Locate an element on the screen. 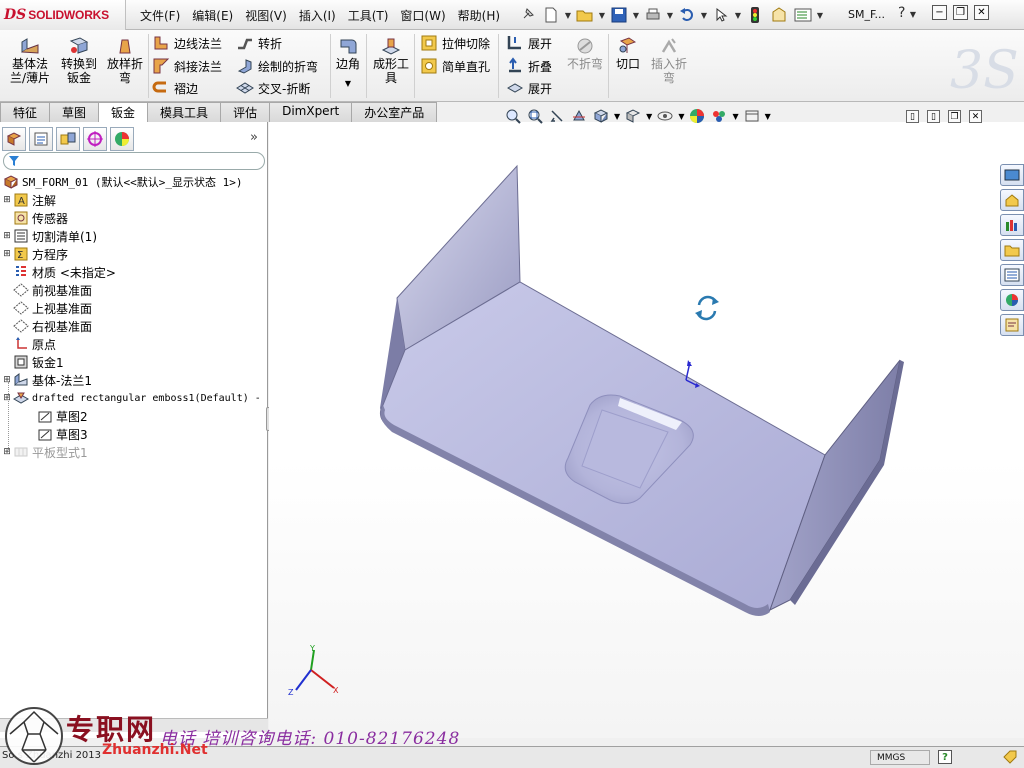 The image size is (1024, 768). fold-button: 折叠 is located at coordinates (529, 66).